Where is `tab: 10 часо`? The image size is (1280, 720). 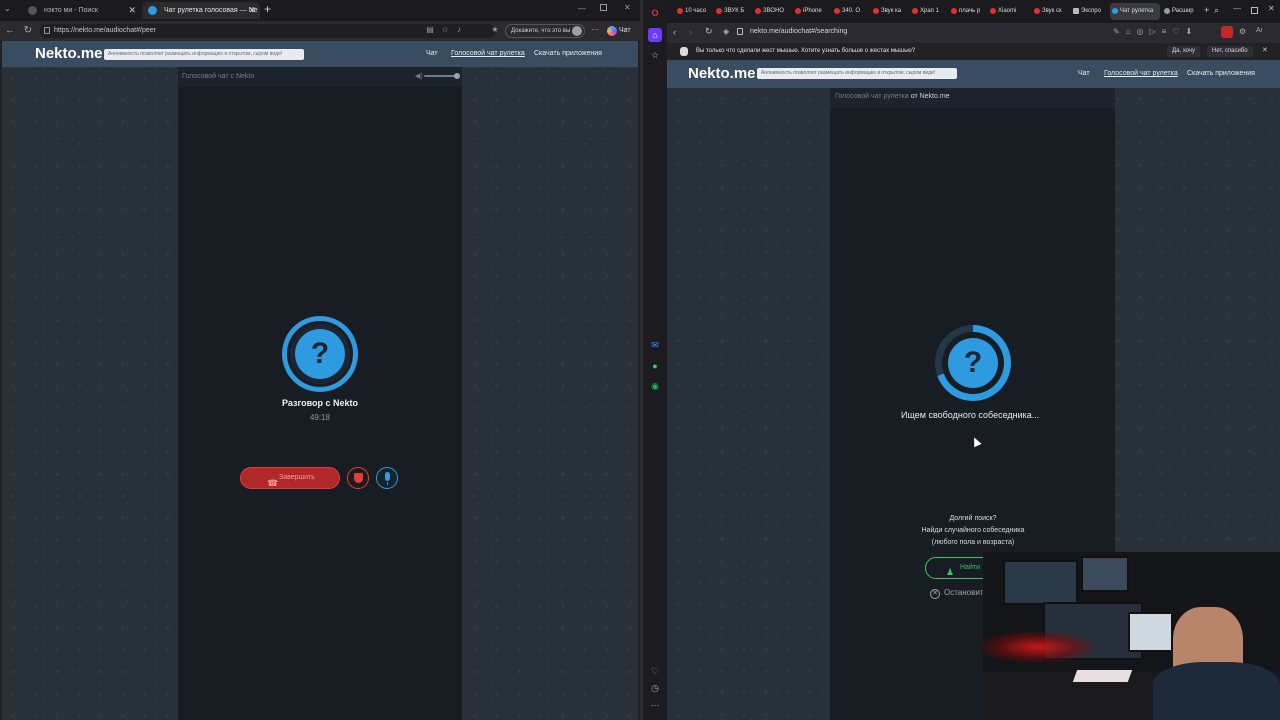 tab: 10 часо is located at coordinates (694, 11).